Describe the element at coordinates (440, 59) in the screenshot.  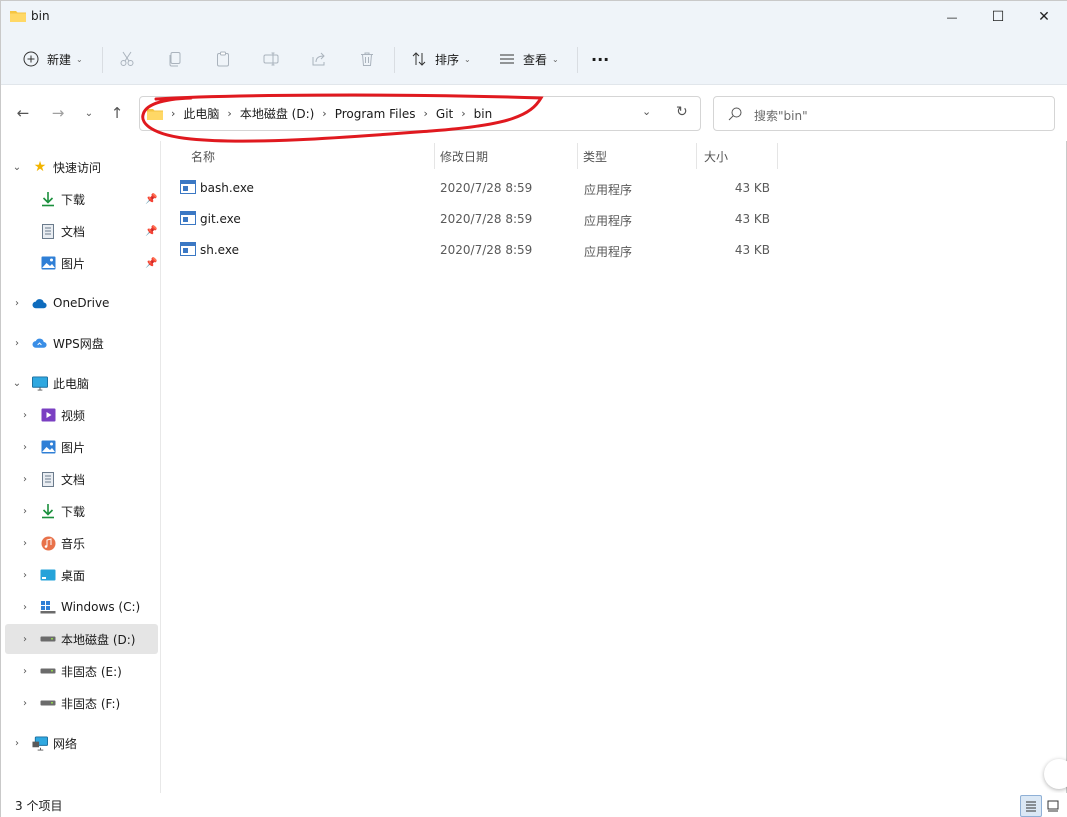
I see `sort-button: 排序 ⌄` at that location.